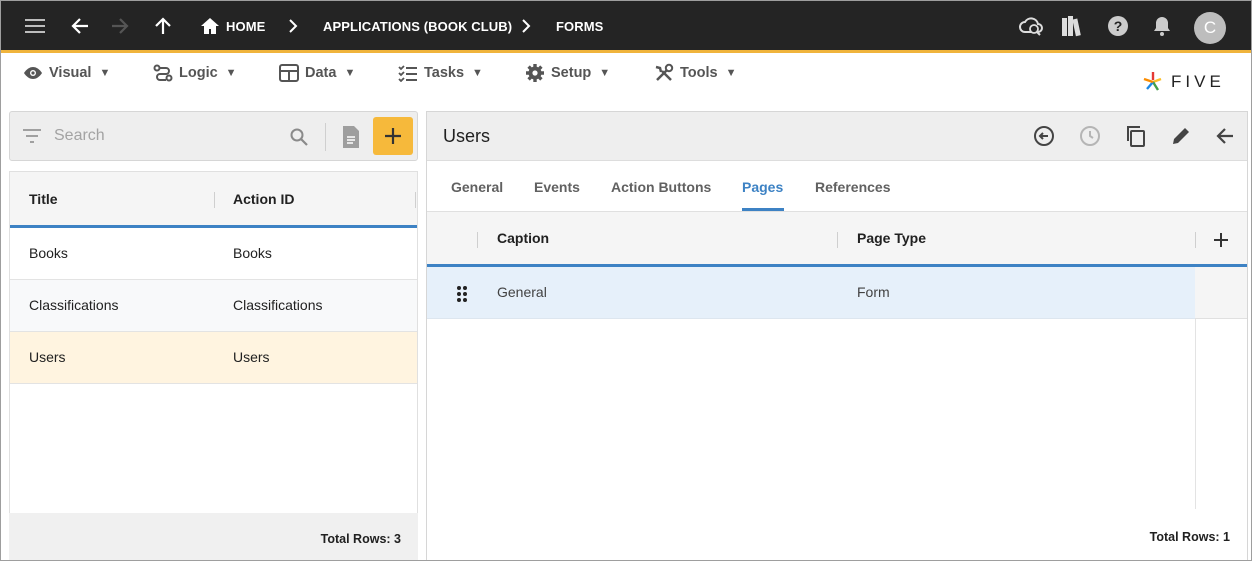 The height and width of the screenshot is (561, 1252). What do you see at coordinates (1195, 414) in the screenshot?
I see `table-vertical-line` at bounding box center [1195, 414].